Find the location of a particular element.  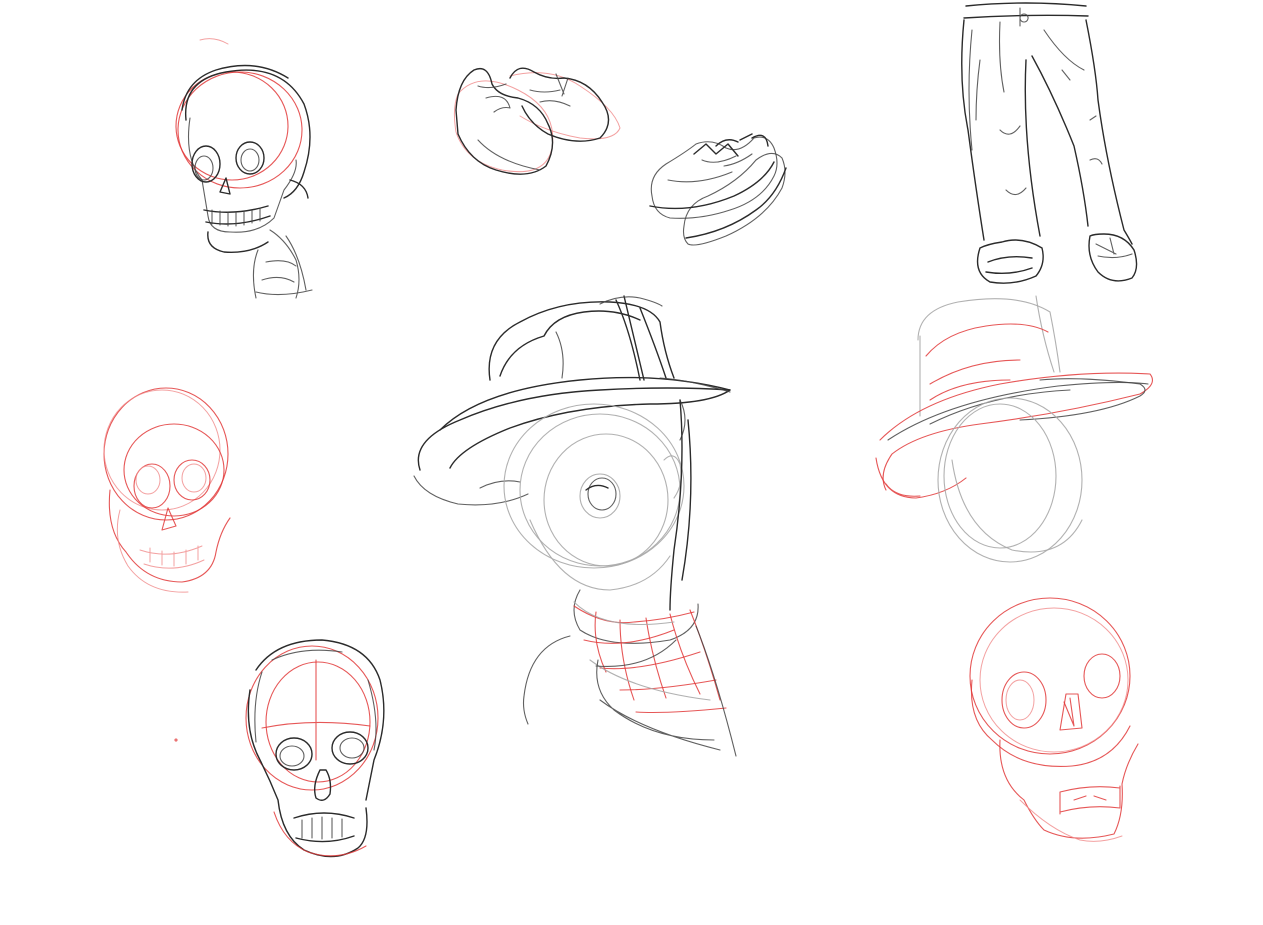

skull-sketch-mid-left is located at coordinates (167, 490).